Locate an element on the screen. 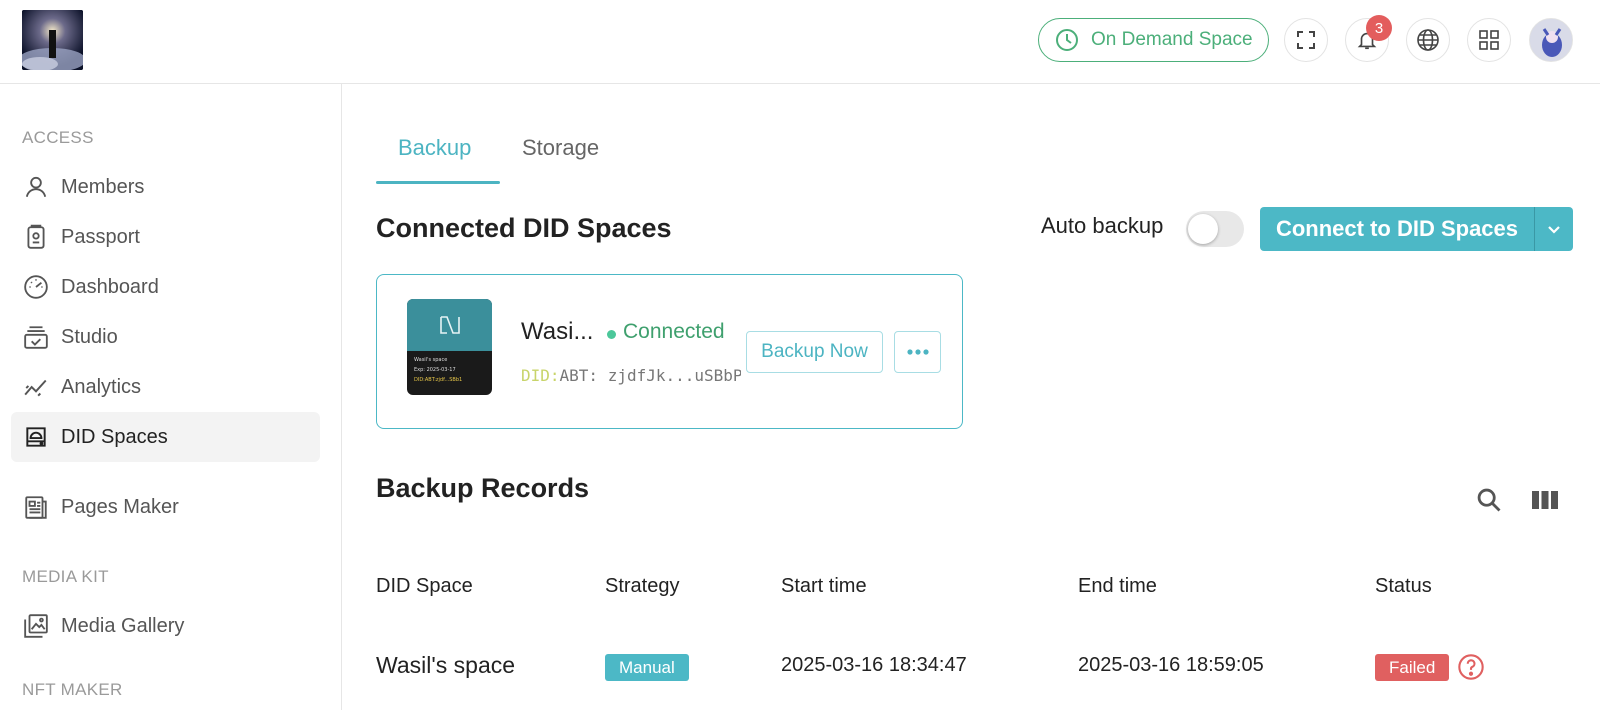  tab-storage: Storage is located at coordinates (560, 148).